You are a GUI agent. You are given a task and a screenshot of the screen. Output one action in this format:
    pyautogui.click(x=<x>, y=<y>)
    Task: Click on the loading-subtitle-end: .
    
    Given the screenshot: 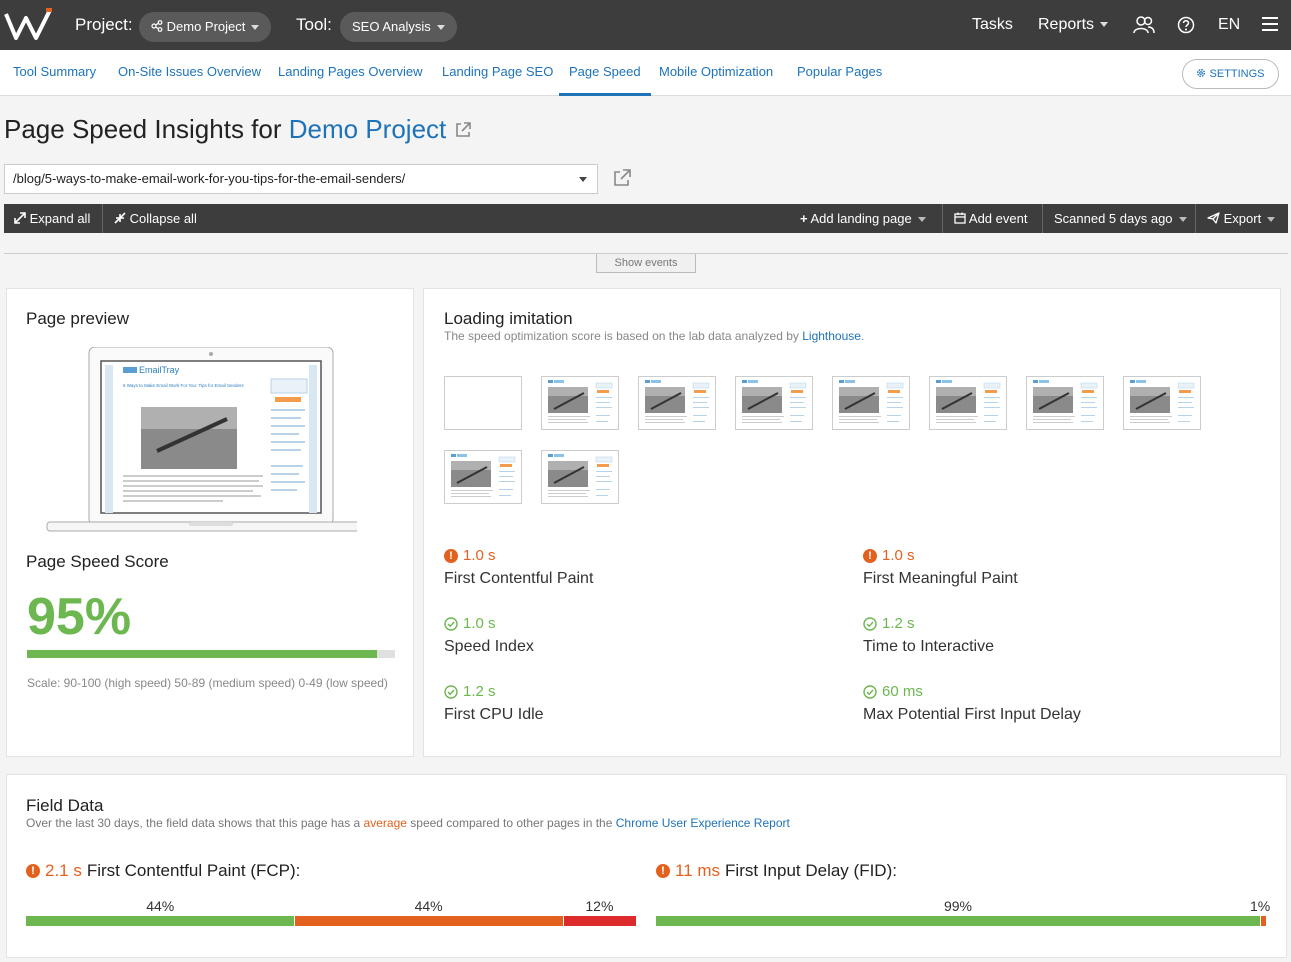 What is the action you would take?
    pyautogui.click(x=862, y=336)
    